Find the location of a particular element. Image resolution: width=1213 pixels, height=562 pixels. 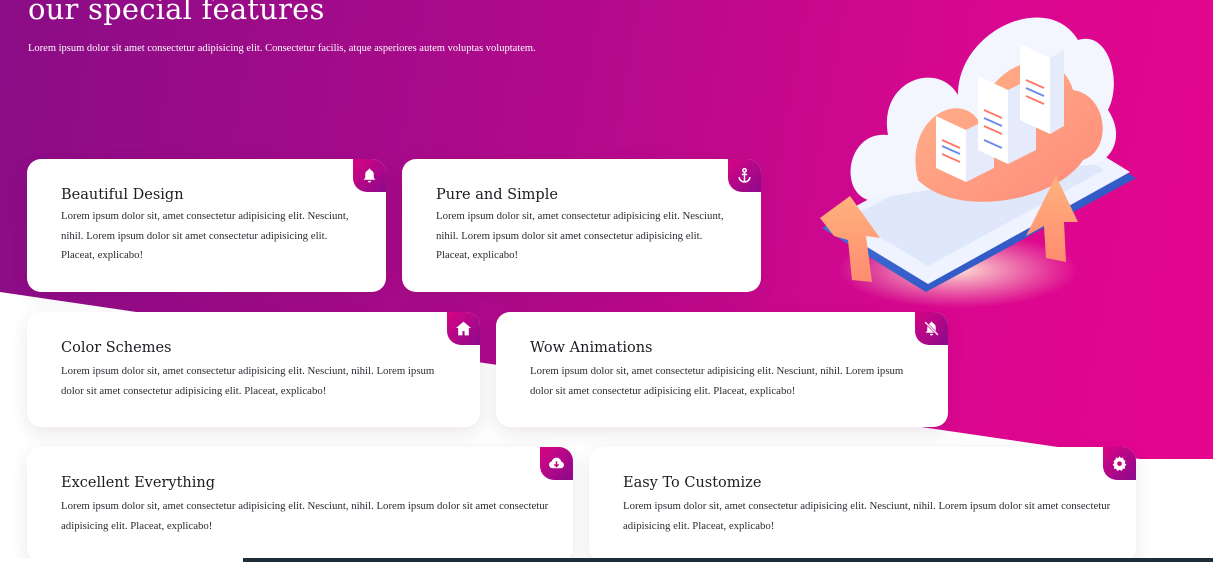

cloud-server-illustration is located at coordinates (978, 162).